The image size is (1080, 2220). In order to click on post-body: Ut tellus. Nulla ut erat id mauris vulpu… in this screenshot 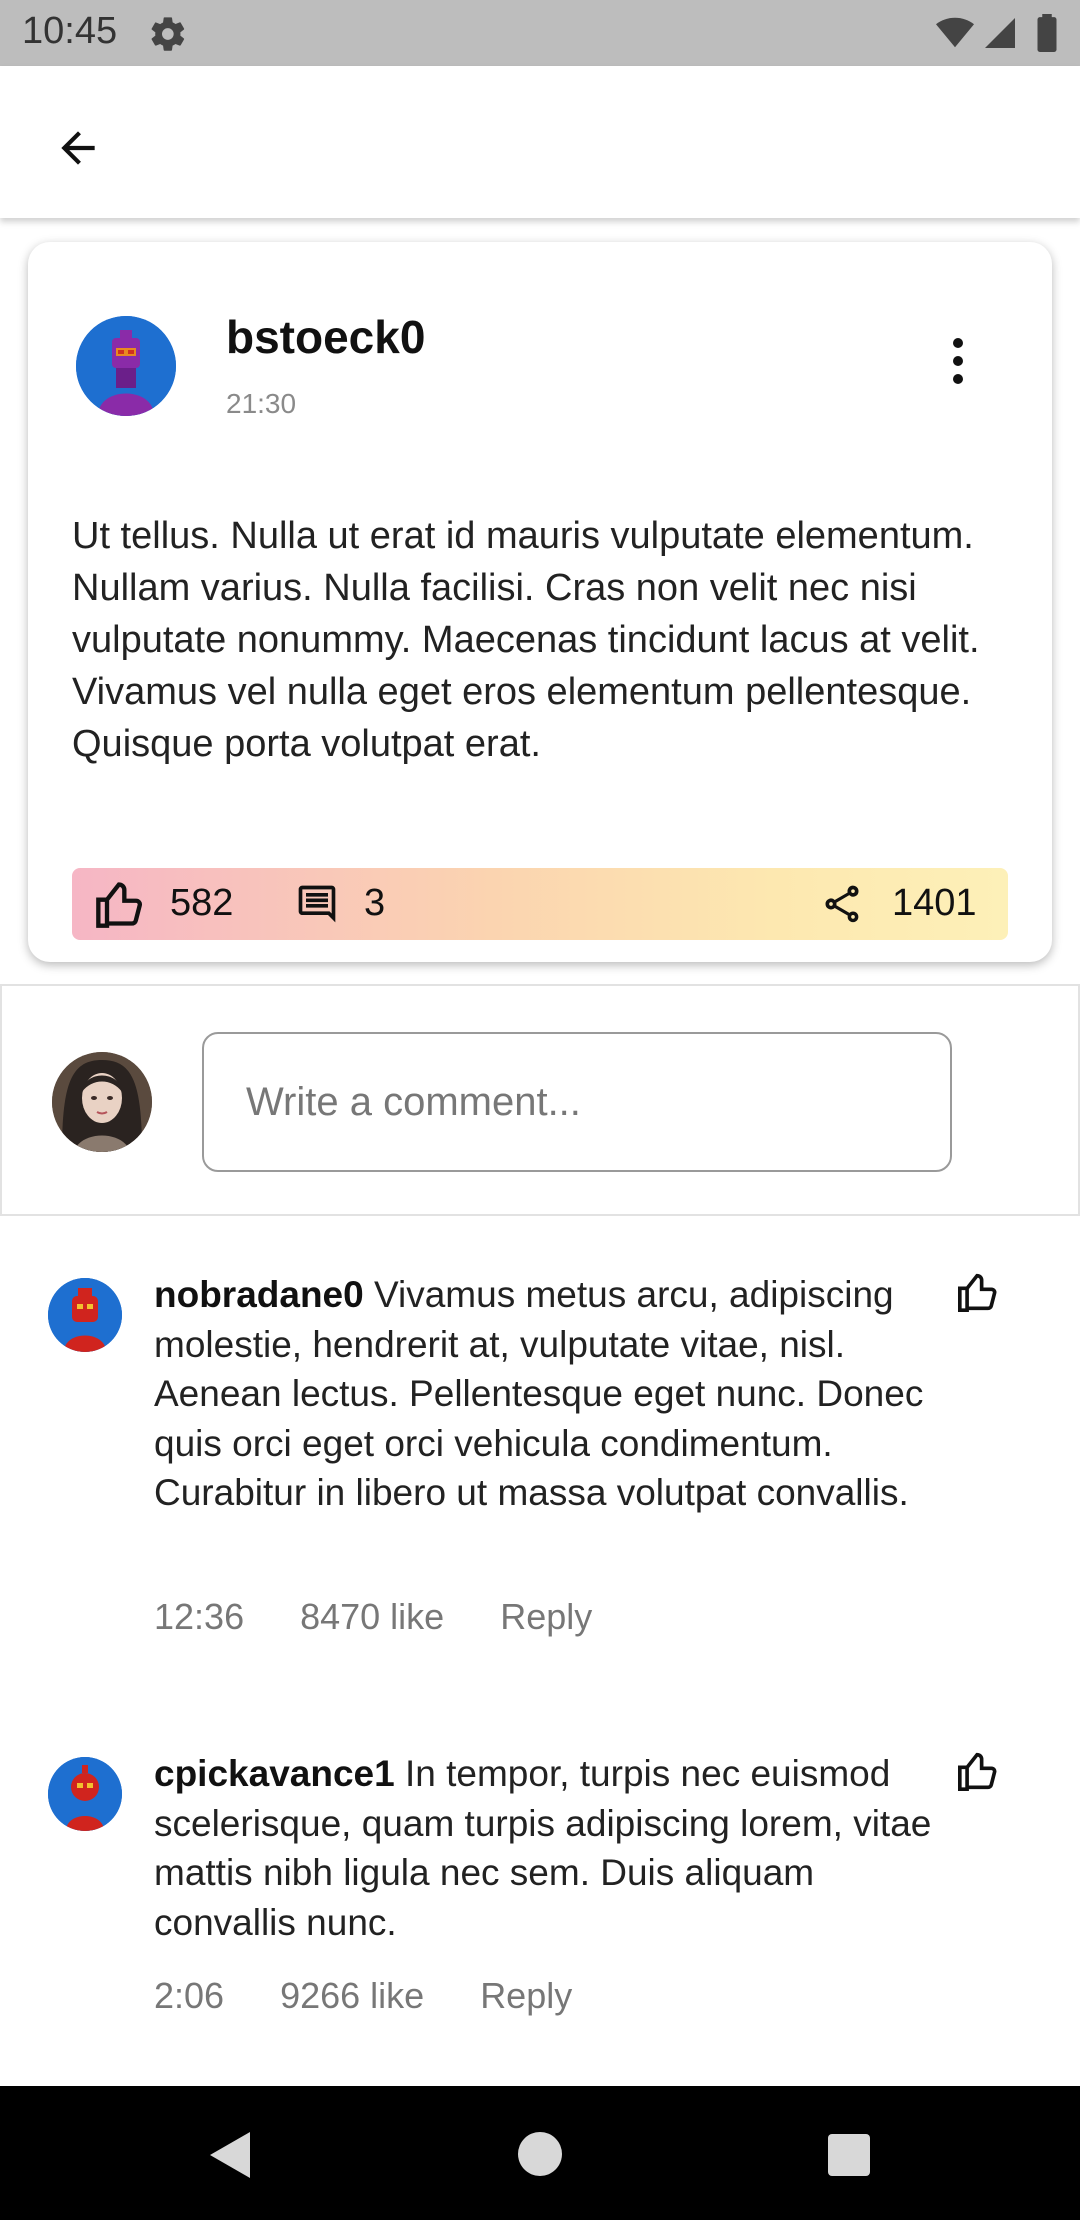, I will do `click(526, 640)`.